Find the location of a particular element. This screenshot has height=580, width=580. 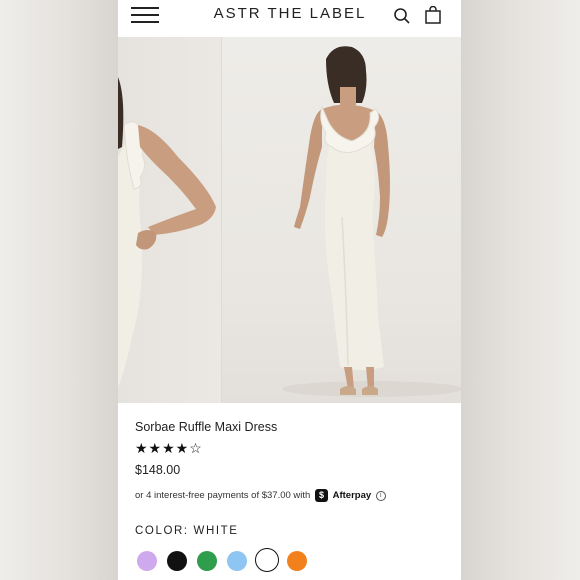

shopping-bag-icon is located at coordinates (433, 15).